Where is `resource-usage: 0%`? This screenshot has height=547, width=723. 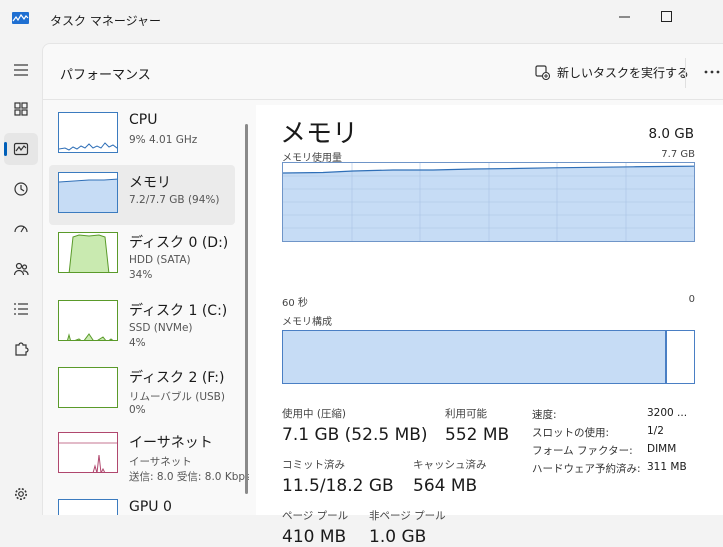
resource-usage: 0% is located at coordinates (137, 410).